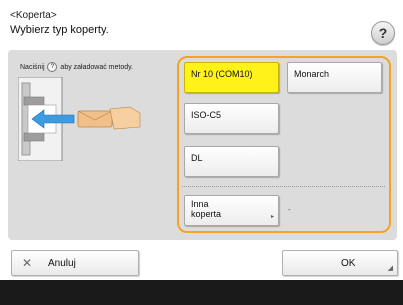 This screenshot has height=305, width=403. I want to click on corner-mark-icon: ◢, so click(390, 268).